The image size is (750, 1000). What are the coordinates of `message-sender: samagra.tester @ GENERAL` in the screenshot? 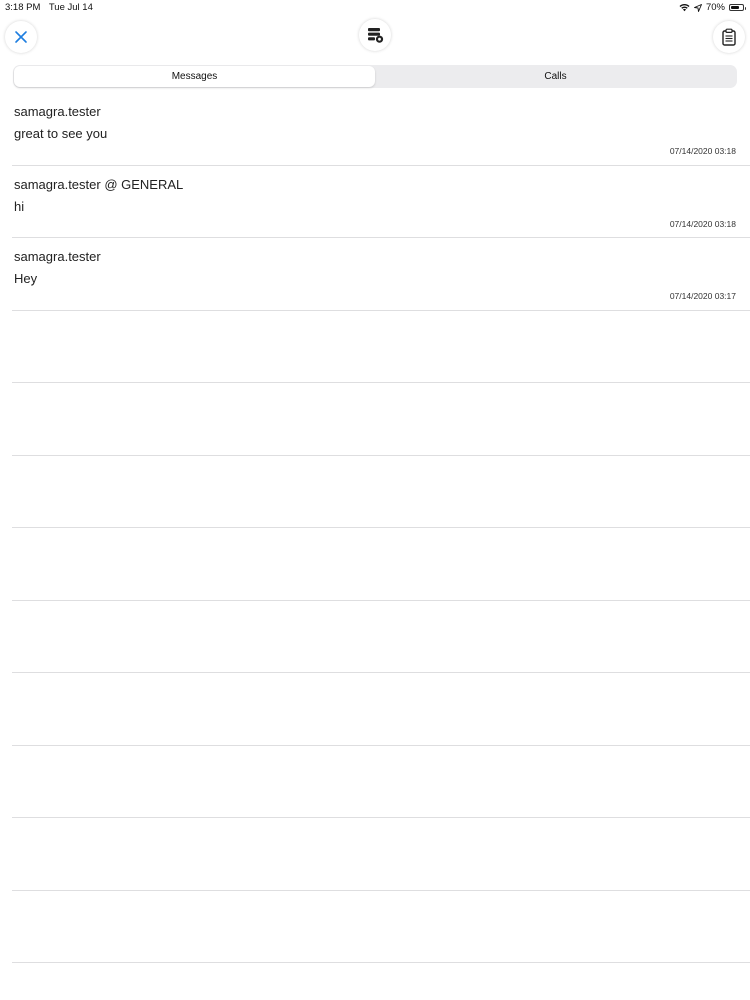 It's located at (99, 184).